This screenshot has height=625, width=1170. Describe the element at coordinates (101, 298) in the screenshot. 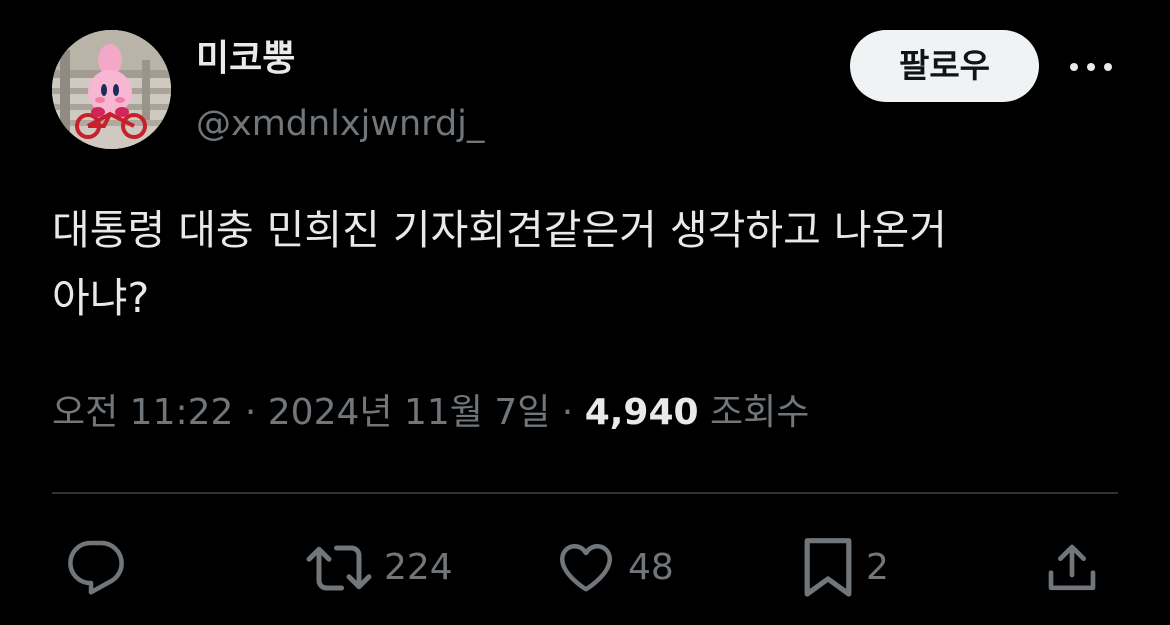

I see `tweet-text-line: 아냐?` at that location.